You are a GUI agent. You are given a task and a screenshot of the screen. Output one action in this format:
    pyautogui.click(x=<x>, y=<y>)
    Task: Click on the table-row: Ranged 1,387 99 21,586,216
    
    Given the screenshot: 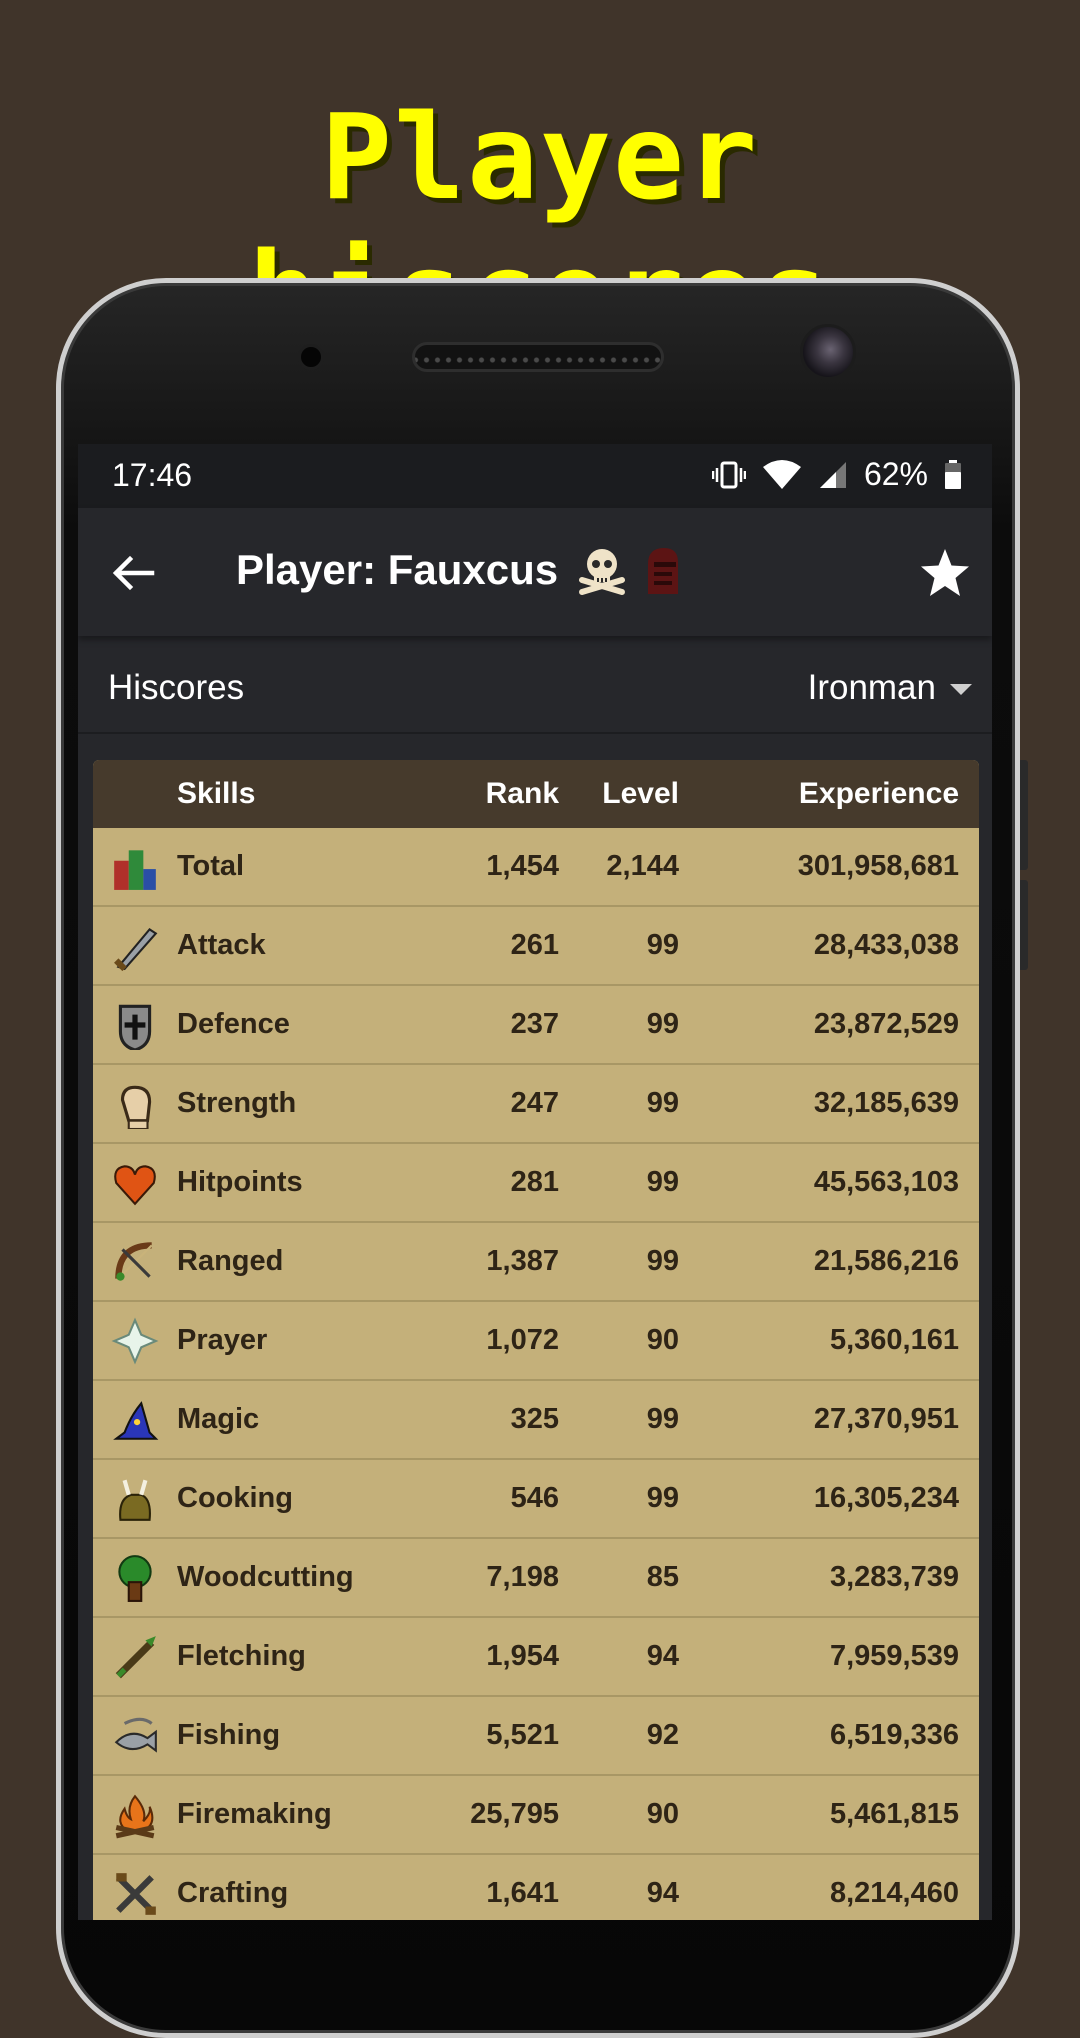 What is the action you would take?
    pyautogui.click(x=536, y=1262)
    